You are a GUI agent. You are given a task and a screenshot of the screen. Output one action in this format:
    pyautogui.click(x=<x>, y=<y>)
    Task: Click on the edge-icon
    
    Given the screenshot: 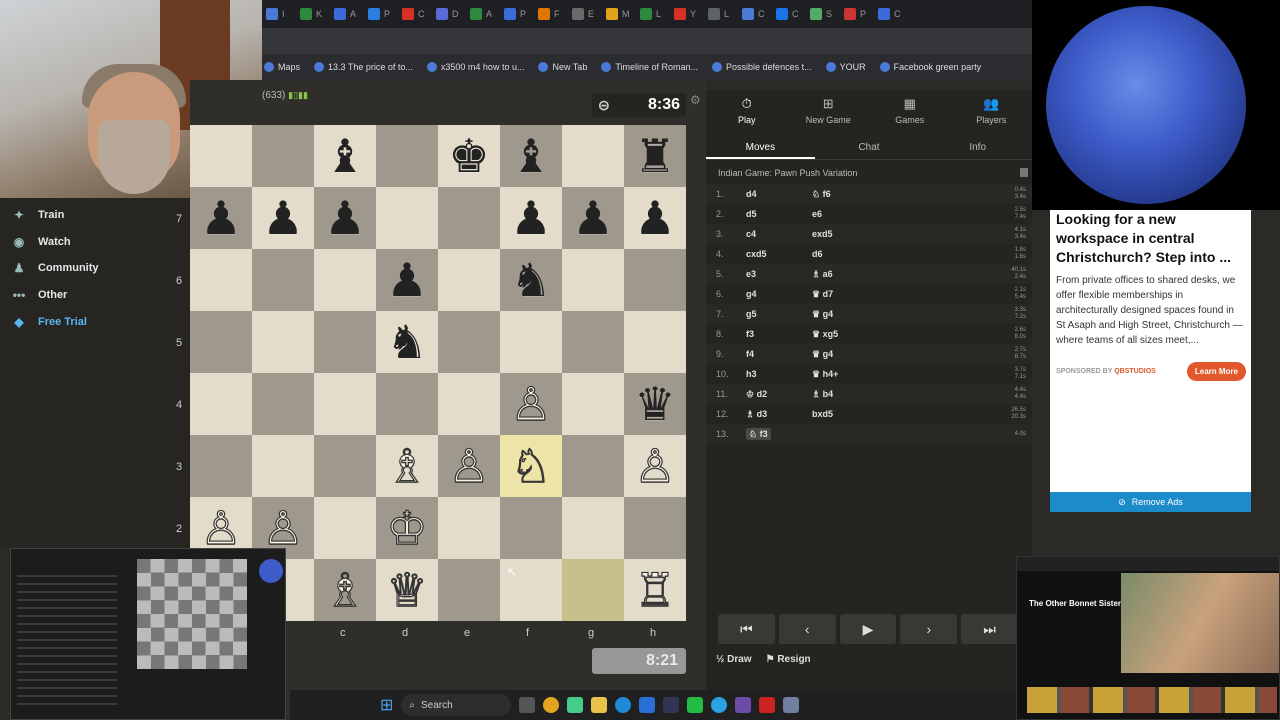 What is the action you would take?
    pyautogui.click(x=623, y=705)
    